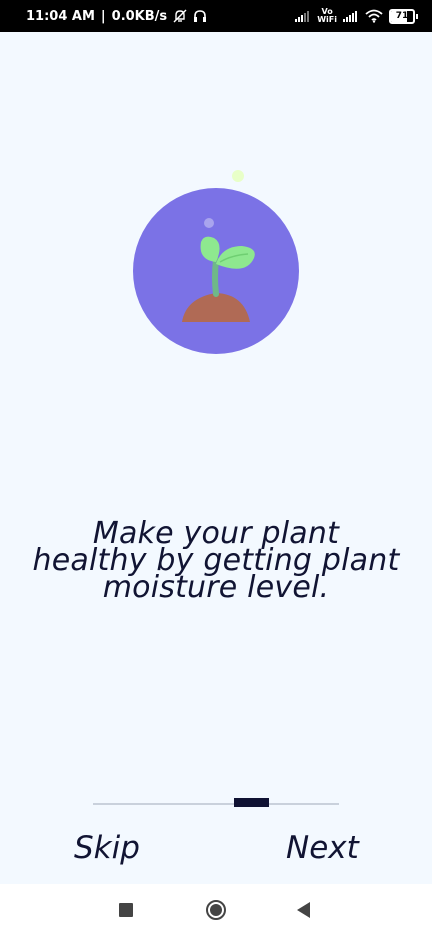 The image size is (432, 936). I want to click on volte-wifi-icon: Vo WiFi, so click(327, 16).